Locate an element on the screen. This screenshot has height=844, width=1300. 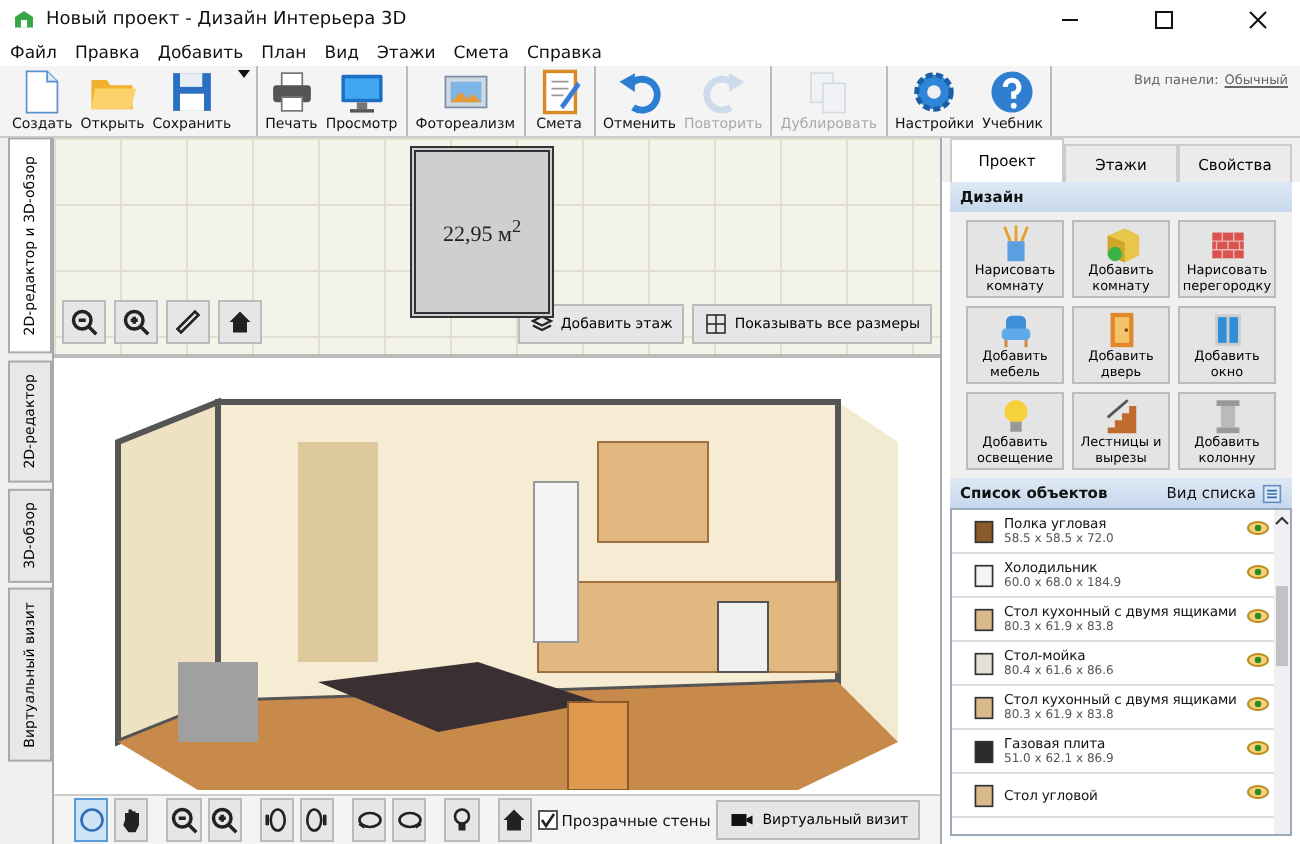
app-logo-icon is located at coordinates (24, 20).